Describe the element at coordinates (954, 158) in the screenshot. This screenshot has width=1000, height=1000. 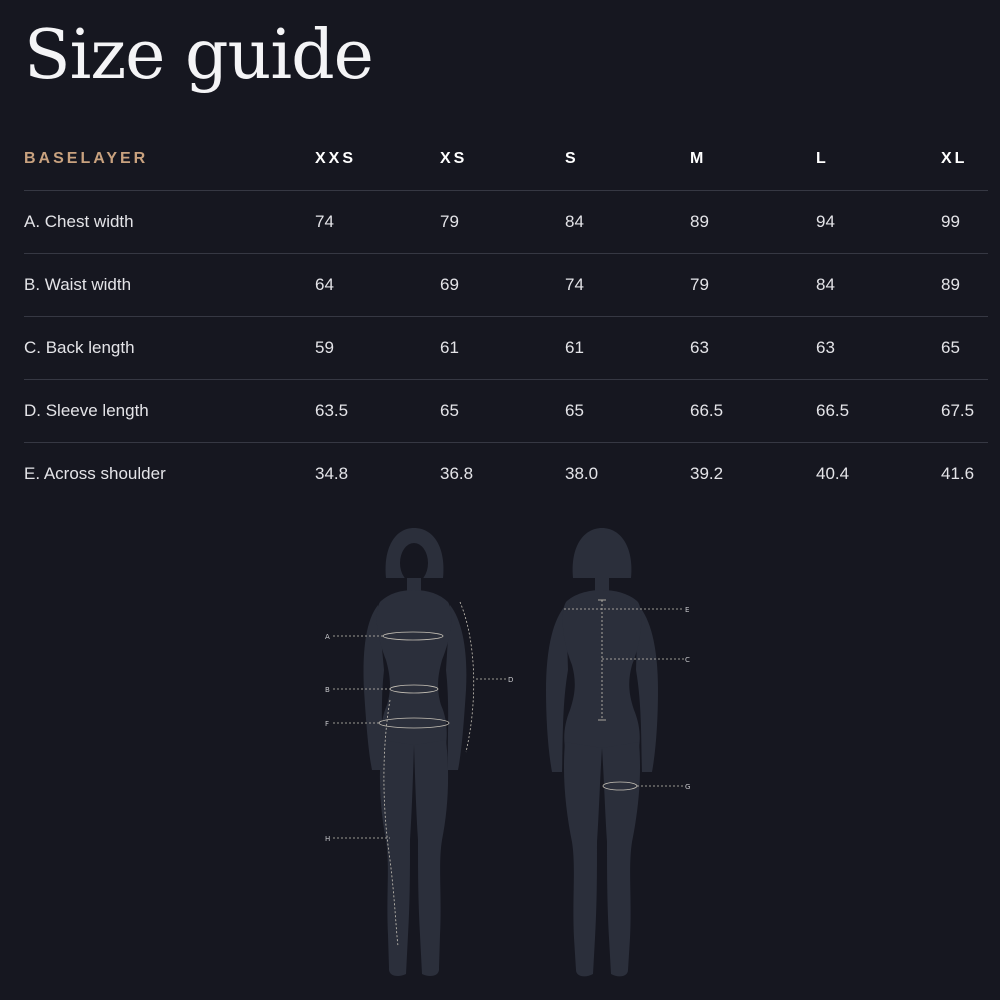
I see `size-header-xl: XL` at that location.